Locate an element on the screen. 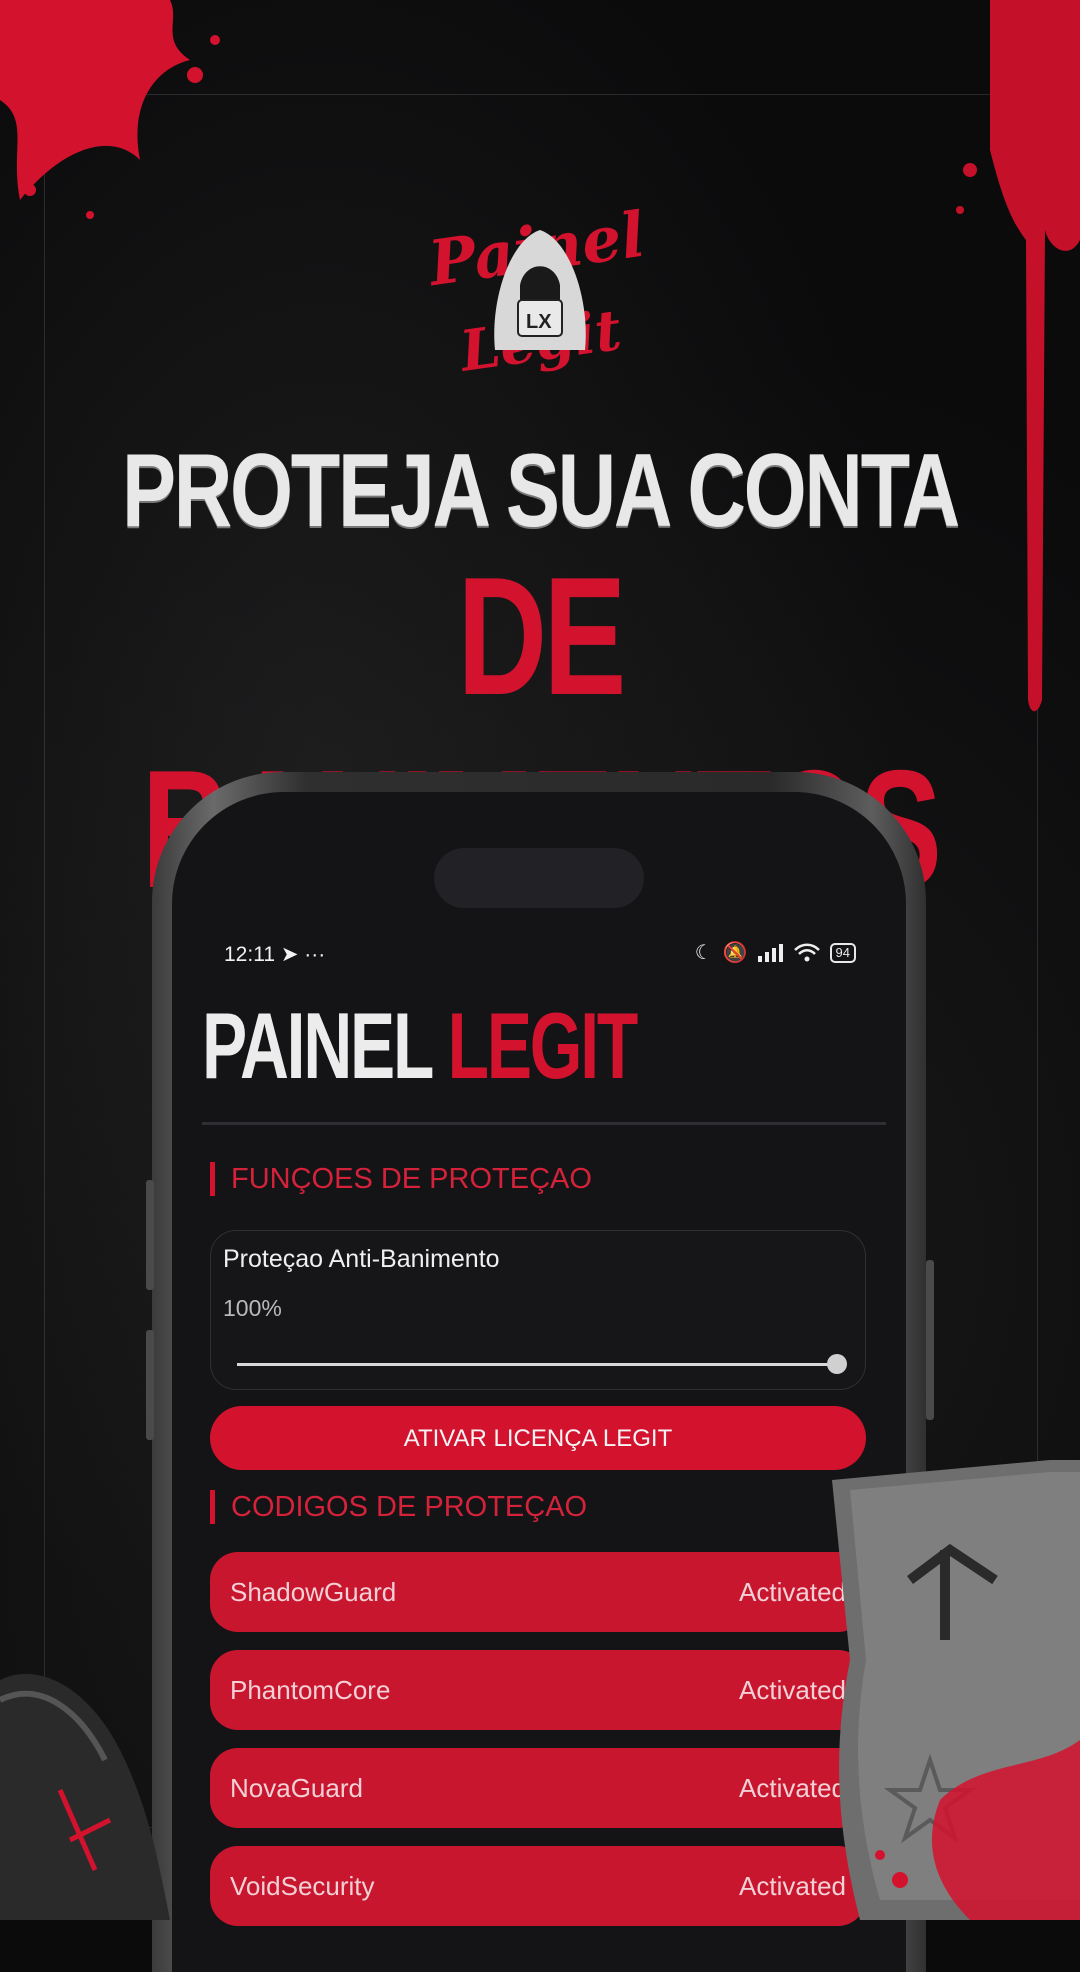 The height and width of the screenshot is (1972, 1080). code-name: VoidSecurity is located at coordinates (302, 1885).